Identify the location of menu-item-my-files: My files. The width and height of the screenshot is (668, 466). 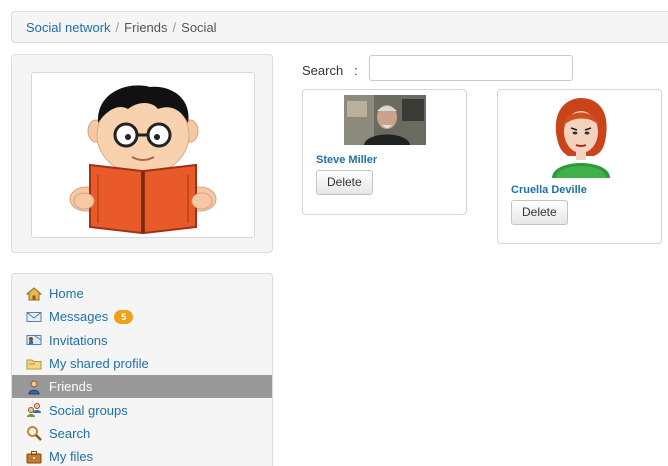
(142, 455).